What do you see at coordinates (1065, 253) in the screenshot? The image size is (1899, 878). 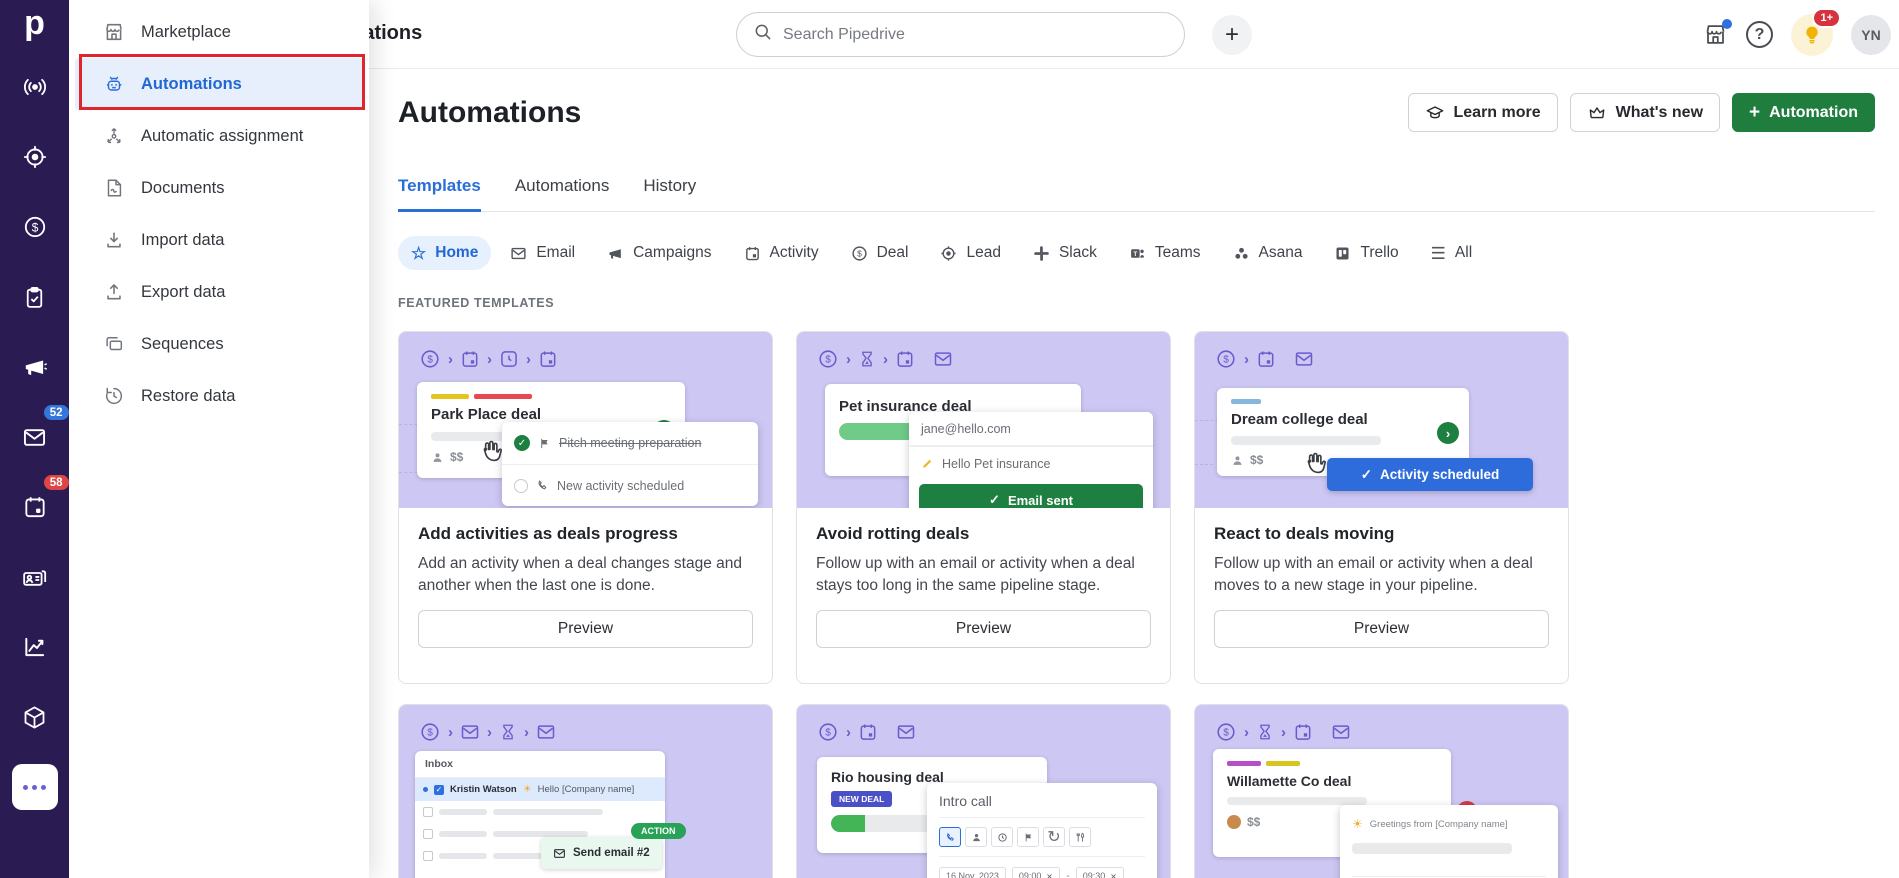 I see `filter-slack: Slack` at bounding box center [1065, 253].